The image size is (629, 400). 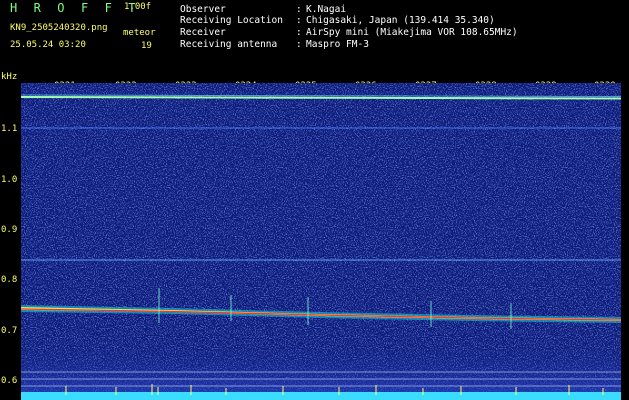 What do you see at coordinates (321, 396) in the screenshot?
I see `bottom-baseline` at bounding box center [321, 396].